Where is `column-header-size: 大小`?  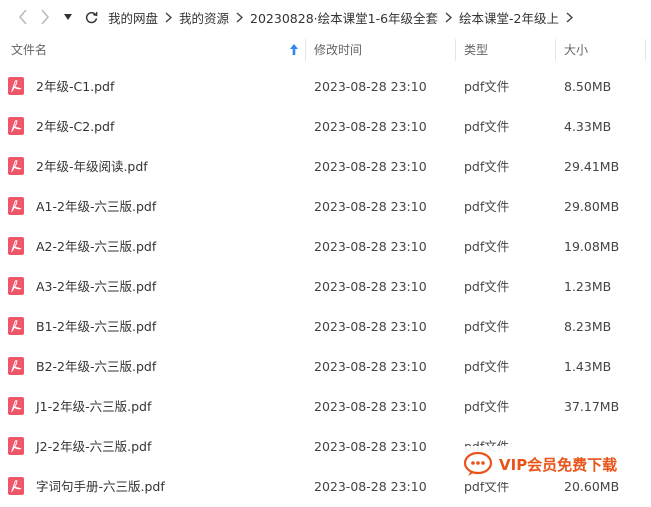
column-header-size: 大小 is located at coordinates (576, 50).